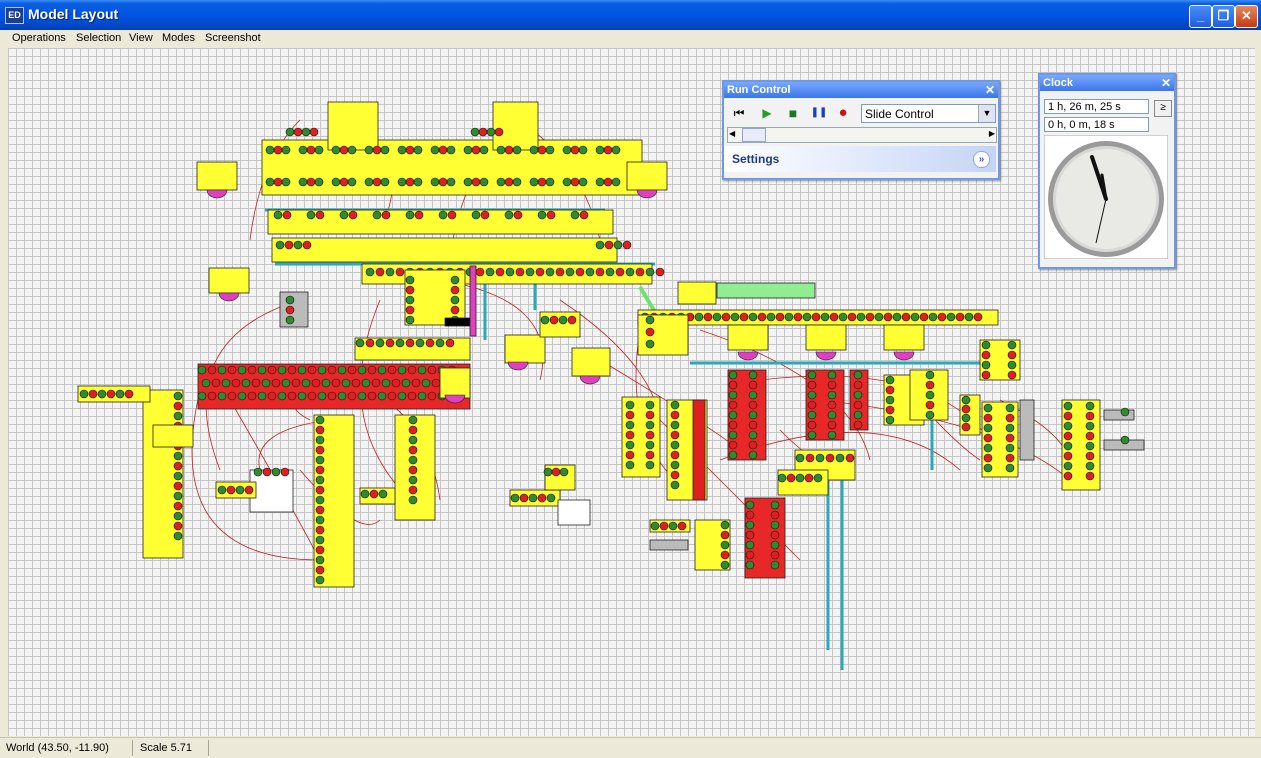 The height and width of the screenshot is (758, 1261). What do you see at coordinates (233, 38) in the screenshot?
I see `menu-screenshot: Screenshot` at bounding box center [233, 38].